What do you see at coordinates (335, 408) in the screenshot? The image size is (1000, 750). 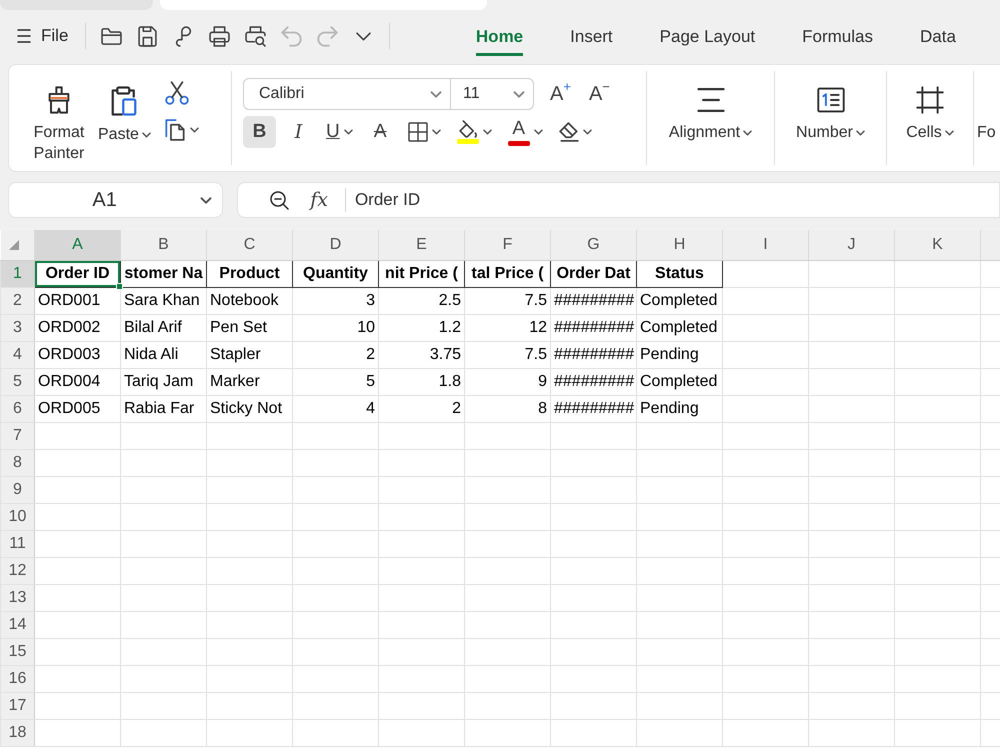 I see `table-cell: 4` at bounding box center [335, 408].